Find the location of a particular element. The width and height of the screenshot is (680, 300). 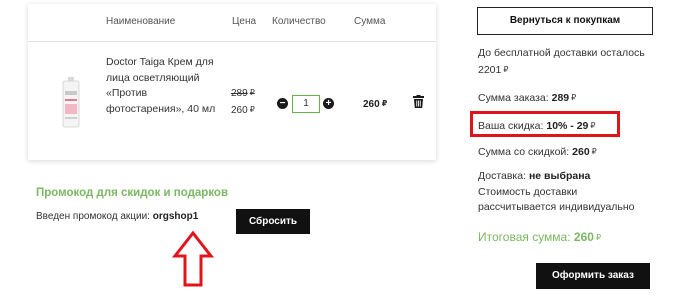

quantity-input: 1 is located at coordinates (306, 104).